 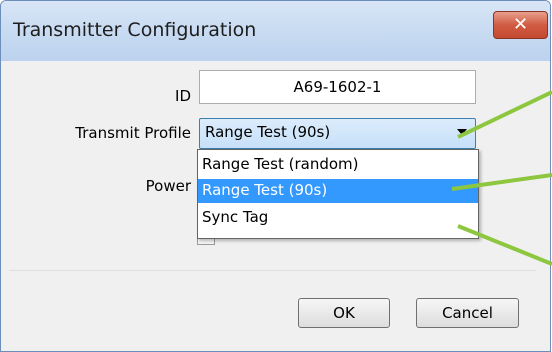 I want to click on annotation-callouts, so click(x=501, y=178).